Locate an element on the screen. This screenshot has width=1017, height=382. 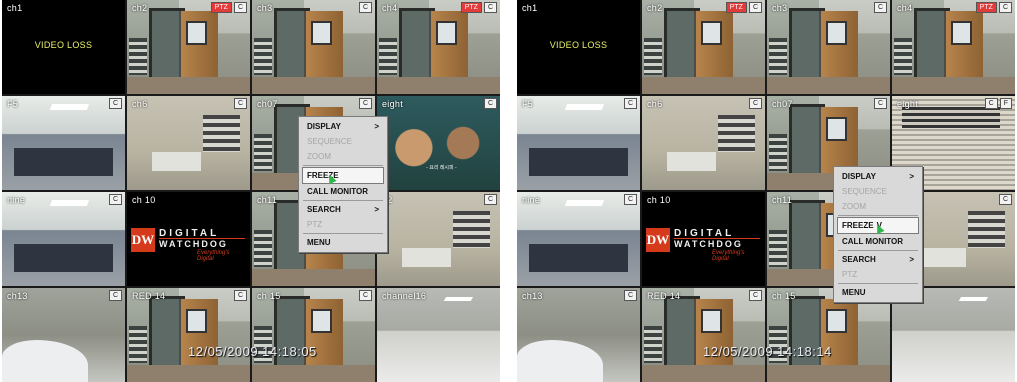
channel-label: ch13 is located at coordinates (17, 296).